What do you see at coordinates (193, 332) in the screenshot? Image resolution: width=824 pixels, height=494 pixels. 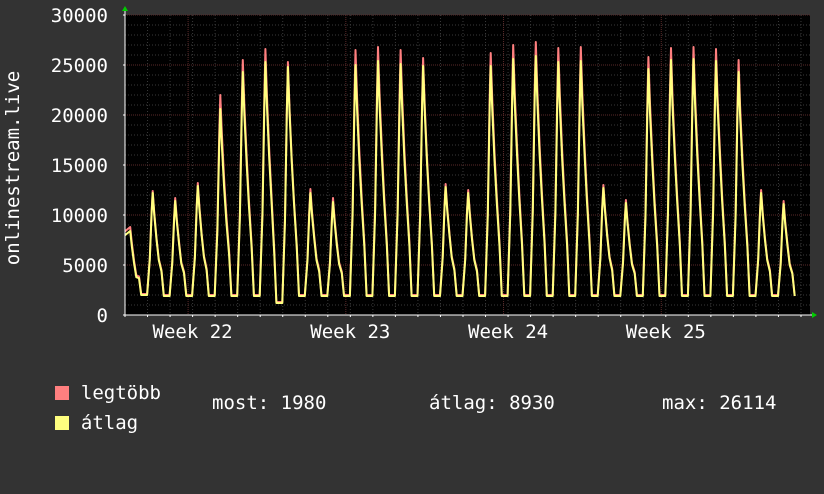 I see `x-tick-label: Week 22` at bounding box center [193, 332].